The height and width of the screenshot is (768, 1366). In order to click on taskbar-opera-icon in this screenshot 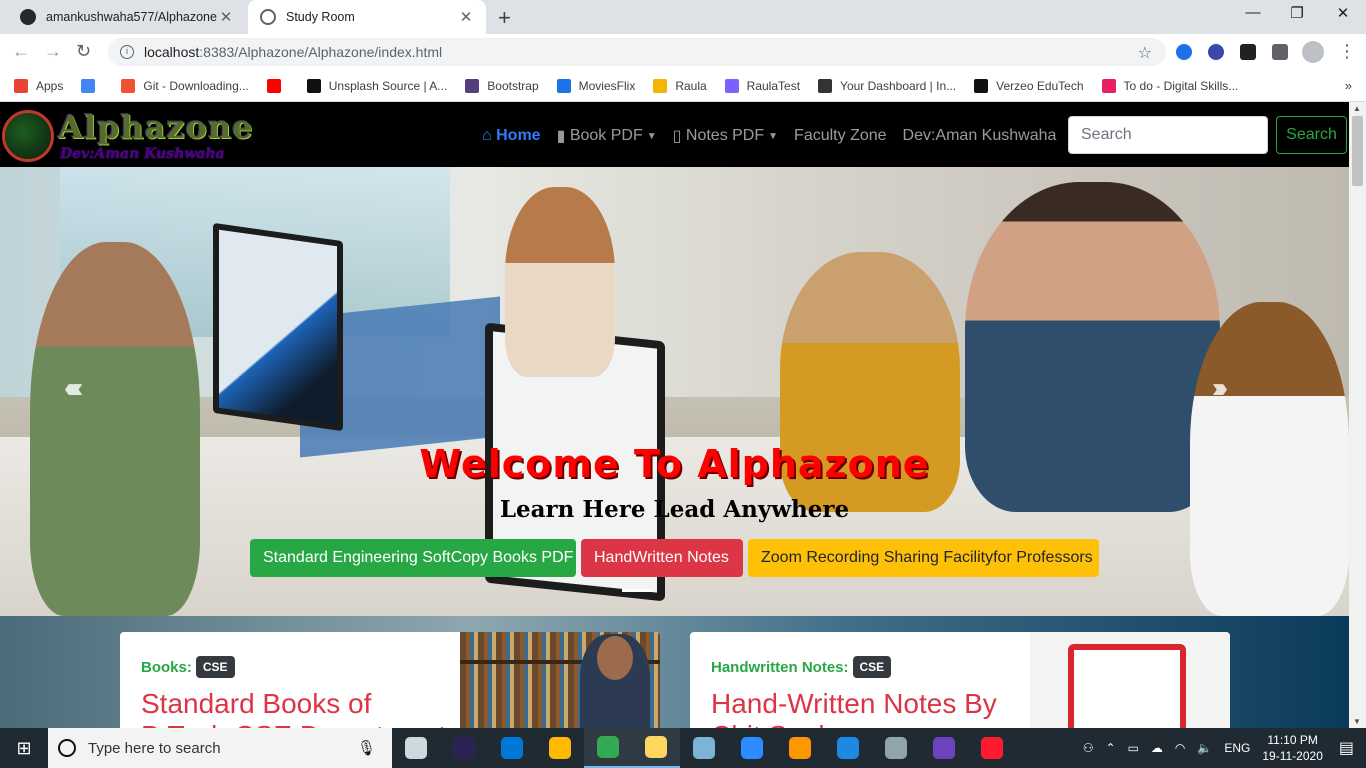, I will do `click(992, 748)`.